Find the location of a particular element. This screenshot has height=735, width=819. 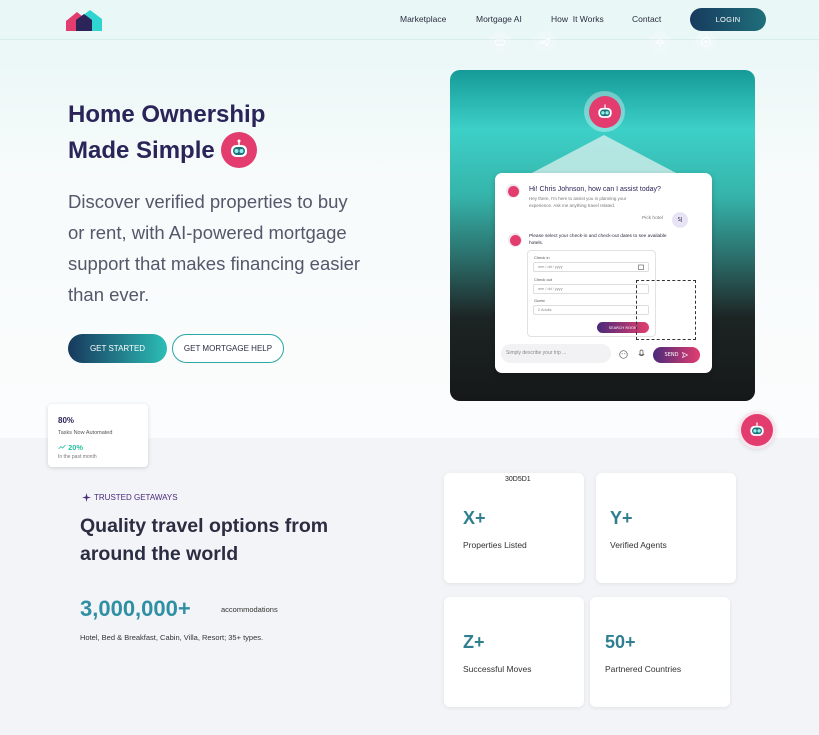

stat-caption: Tasks Now Automated is located at coordinates (85, 433).